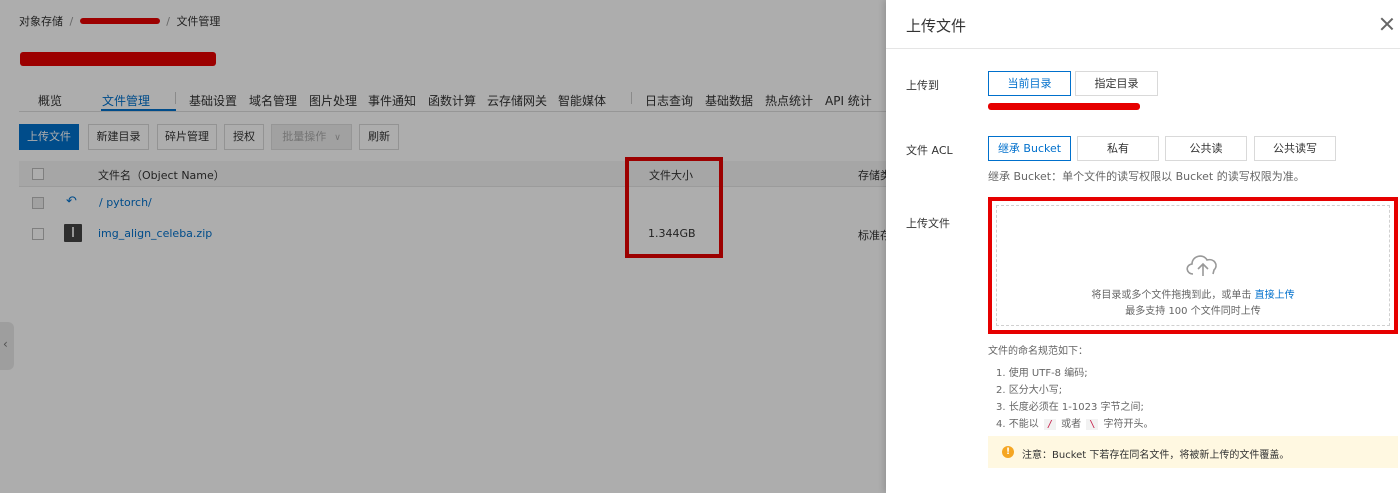 The image size is (1400, 493). What do you see at coordinates (1042, 373) in the screenshot?
I see `naming-rule-1: 1. 使用 UTF-8 编码;` at bounding box center [1042, 373].